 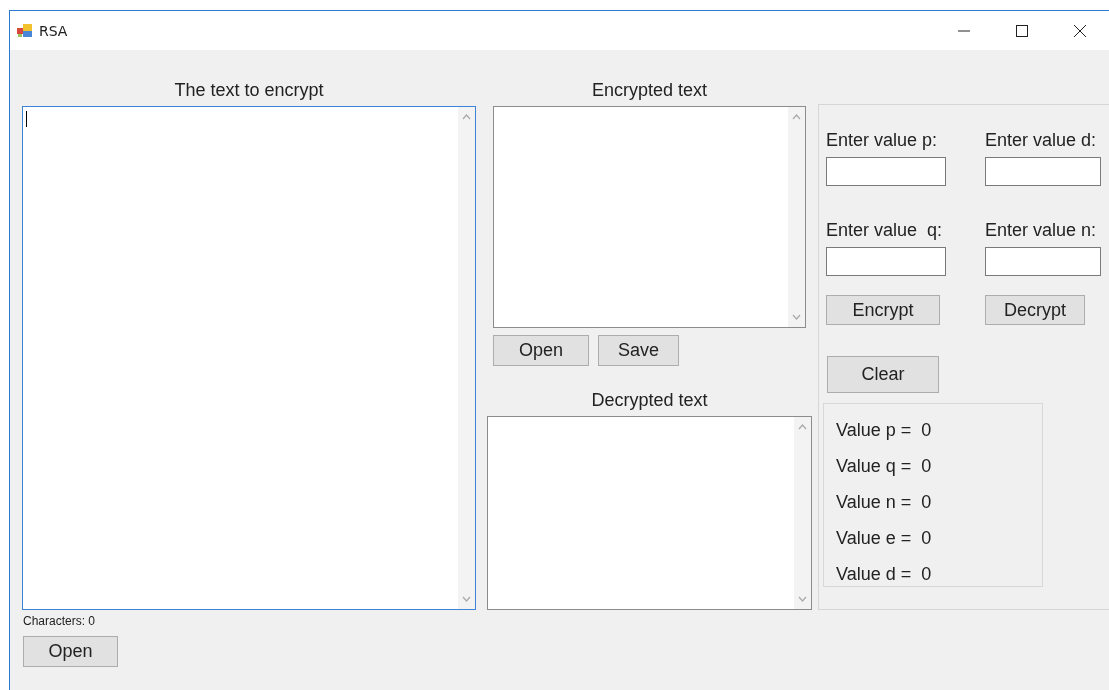 I want to click on encrypt-button: Encrypt, so click(x=883, y=310).